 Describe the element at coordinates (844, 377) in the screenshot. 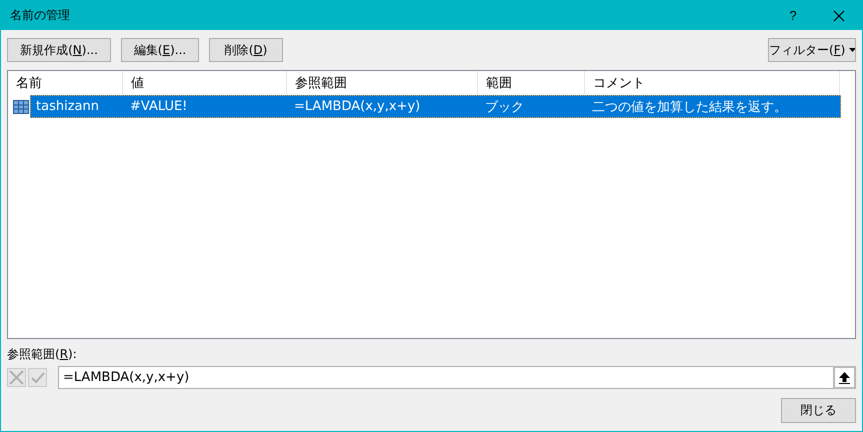

I see `collapse-icon` at that location.